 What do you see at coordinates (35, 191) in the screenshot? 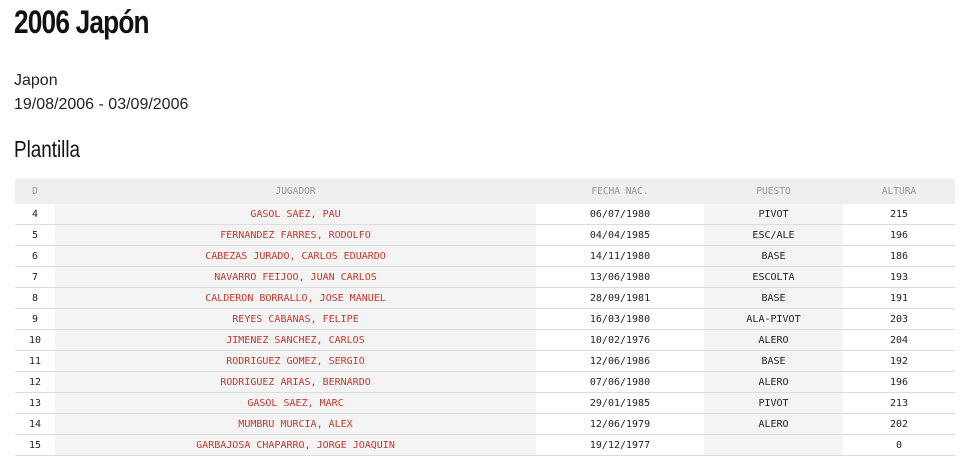
I see `header-dorsal: D` at bounding box center [35, 191].